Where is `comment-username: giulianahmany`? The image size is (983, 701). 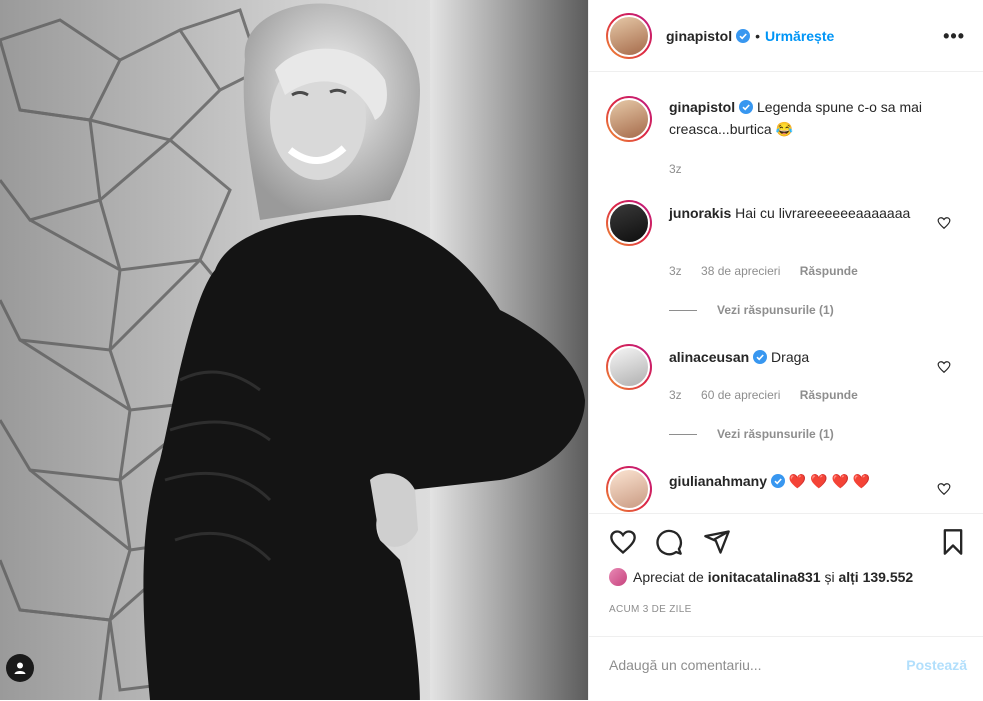 comment-username: giulianahmany is located at coordinates (718, 481).